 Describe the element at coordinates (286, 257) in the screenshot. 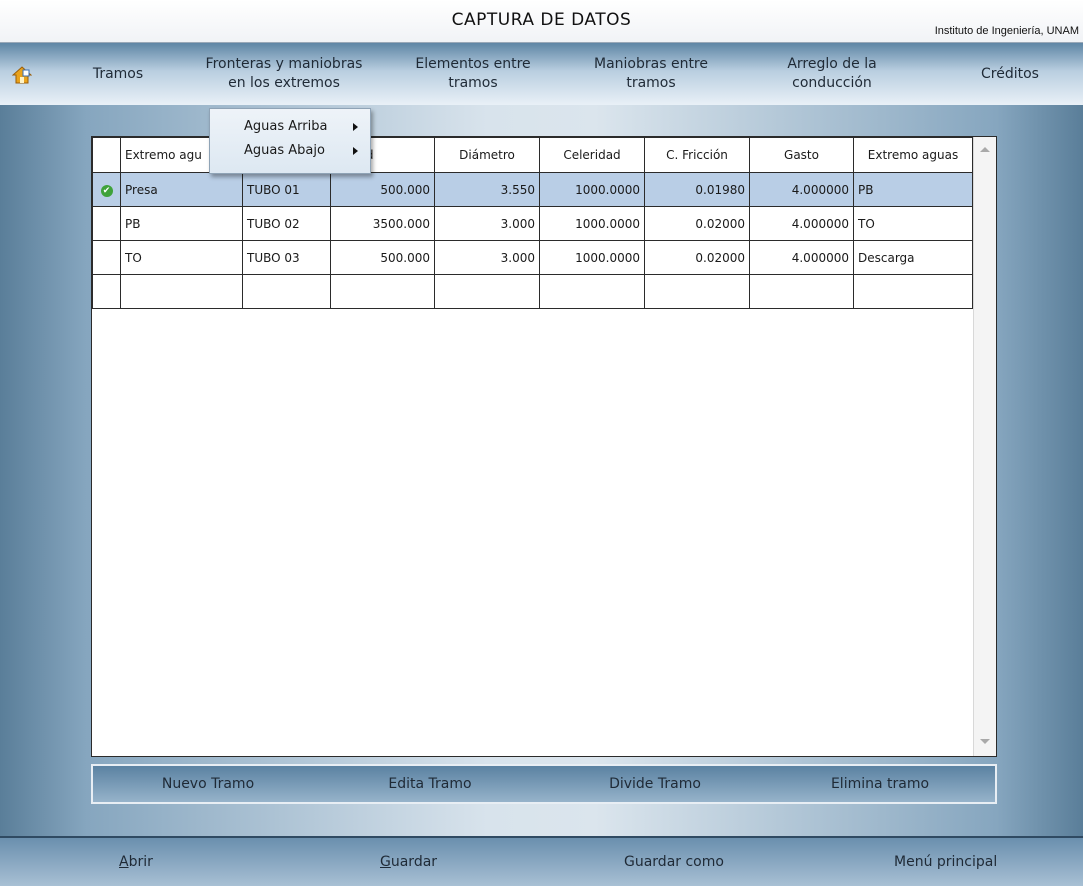

I see `table-cell: TUBO 03` at that location.